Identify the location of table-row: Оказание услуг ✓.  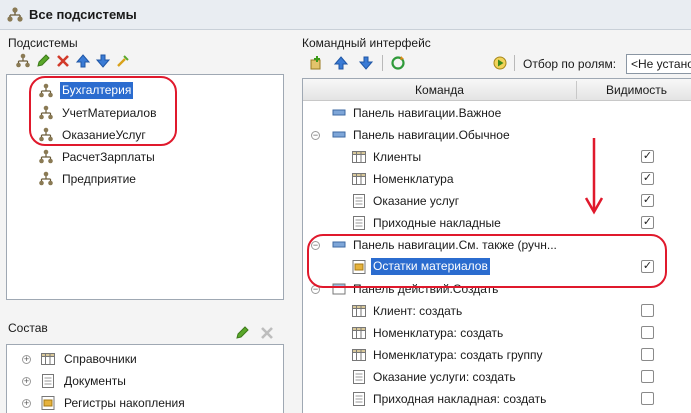
(497, 201).